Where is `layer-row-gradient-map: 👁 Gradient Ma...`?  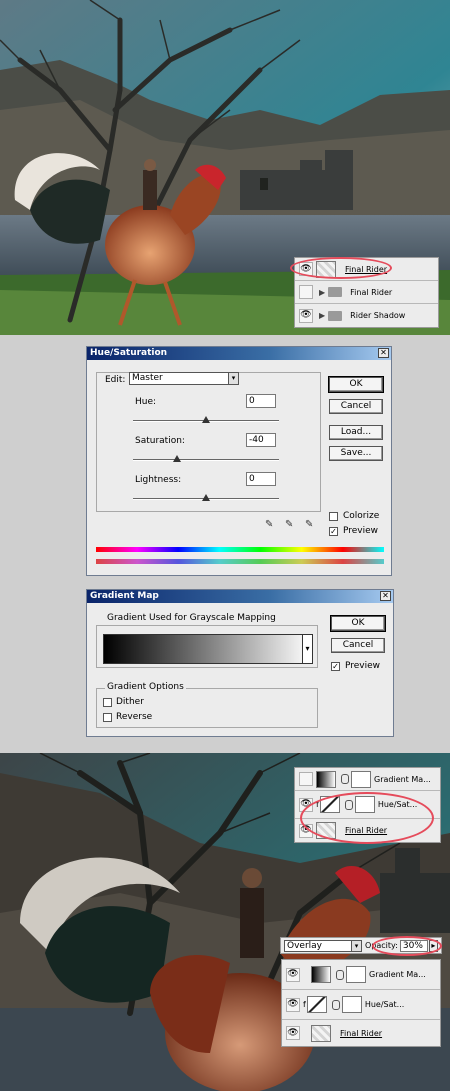
layer-row-gradient-map: 👁 Gradient Ma... is located at coordinates (361, 975).